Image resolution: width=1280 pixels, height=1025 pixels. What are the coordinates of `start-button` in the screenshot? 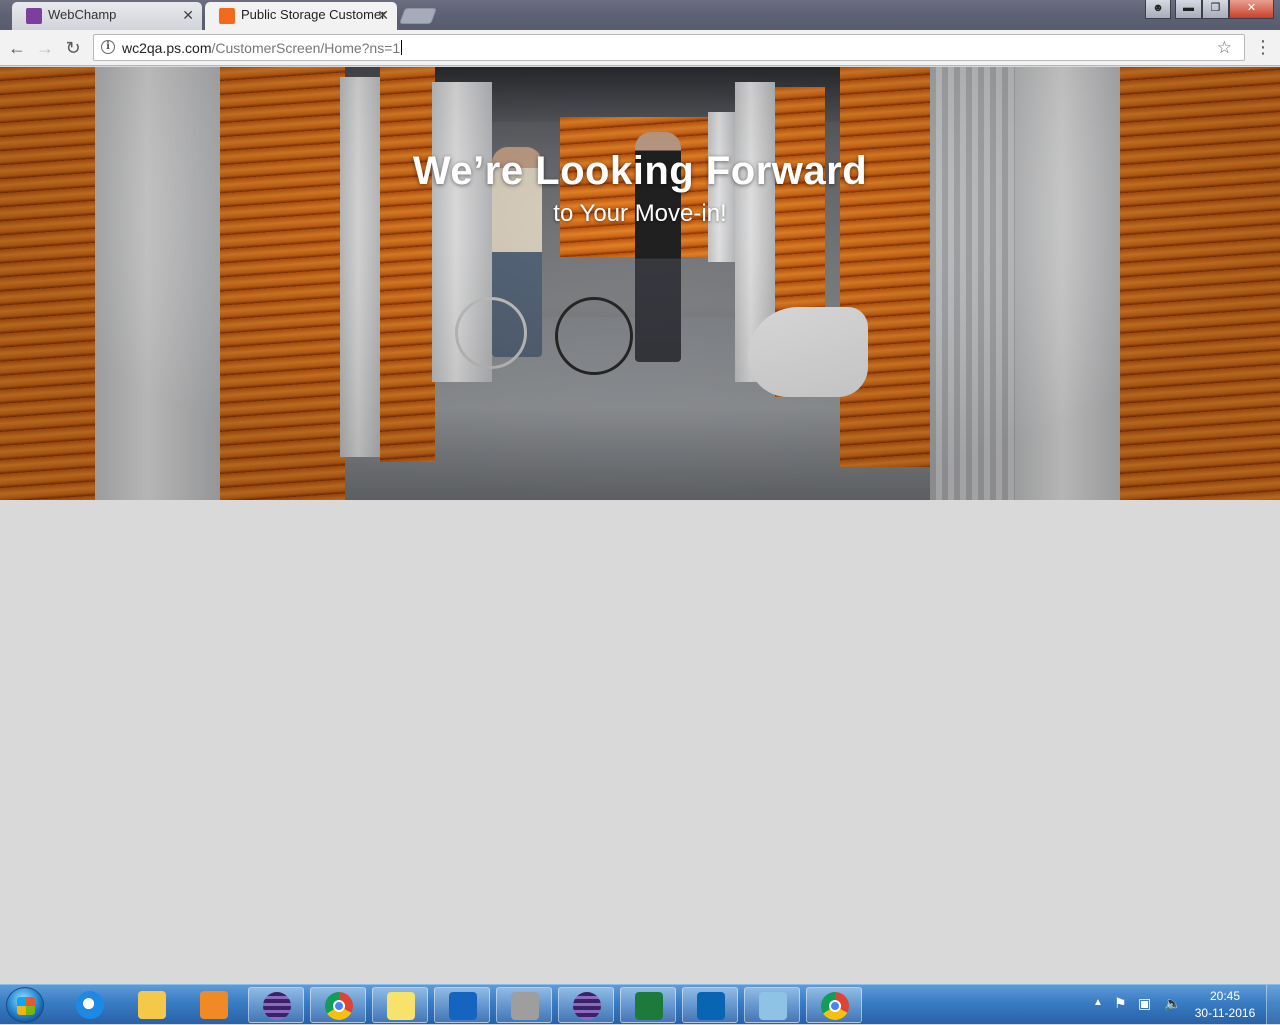 It's located at (25, 1005).